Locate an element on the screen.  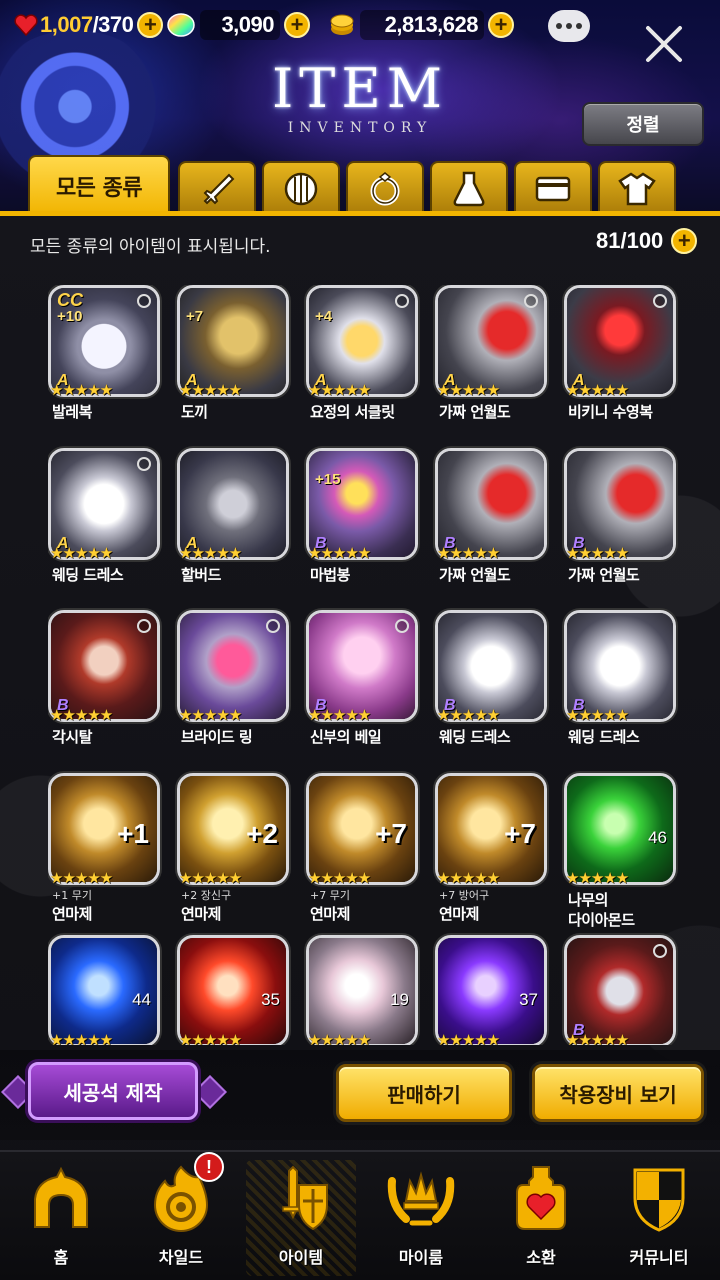
ring-icon is located at coordinates (385, 189).